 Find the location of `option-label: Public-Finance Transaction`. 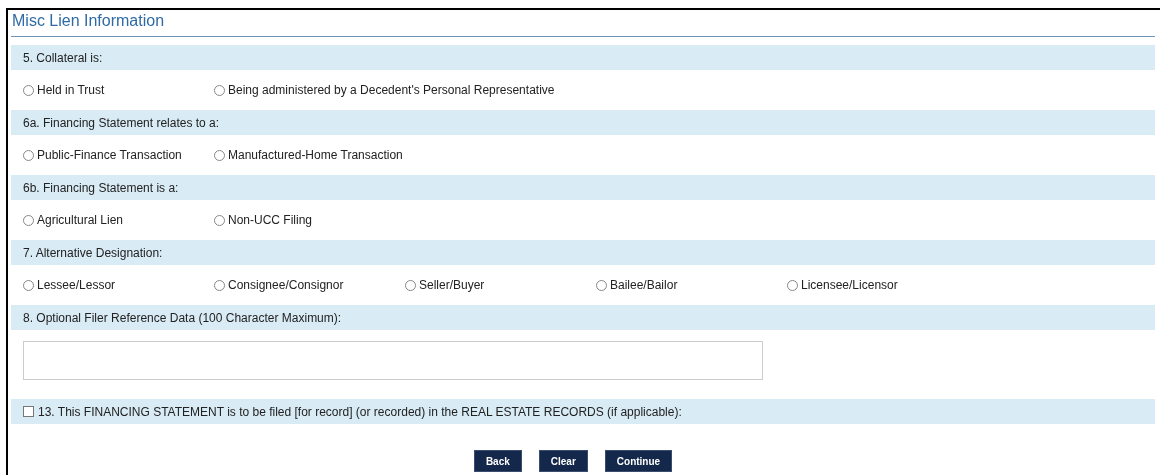

option-label: Public-Finance Transaction is located at coordinates (109, 155).